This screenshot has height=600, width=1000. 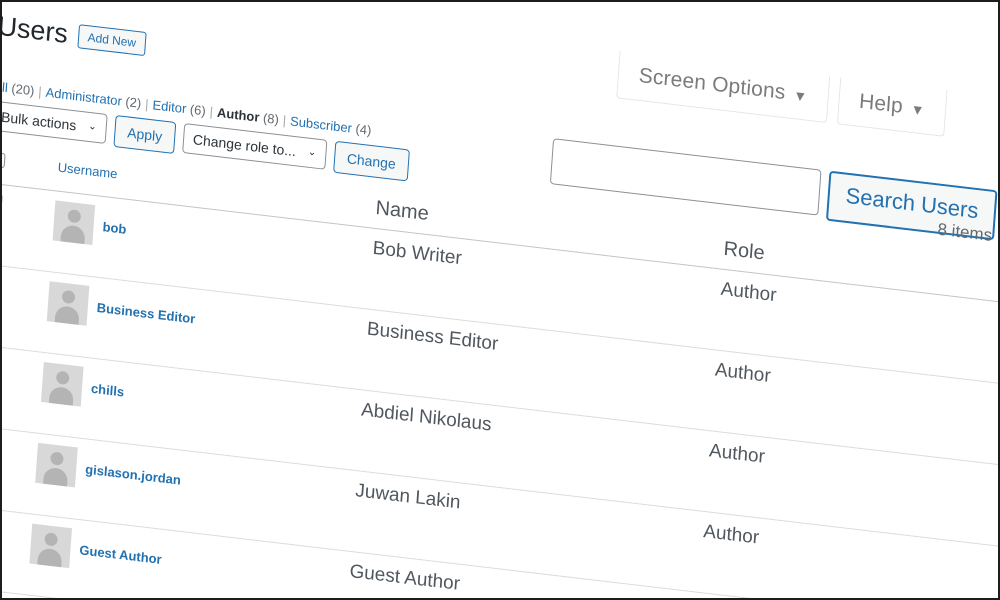 I want to click on filter-all: All (20), so click(x=18, y=89).